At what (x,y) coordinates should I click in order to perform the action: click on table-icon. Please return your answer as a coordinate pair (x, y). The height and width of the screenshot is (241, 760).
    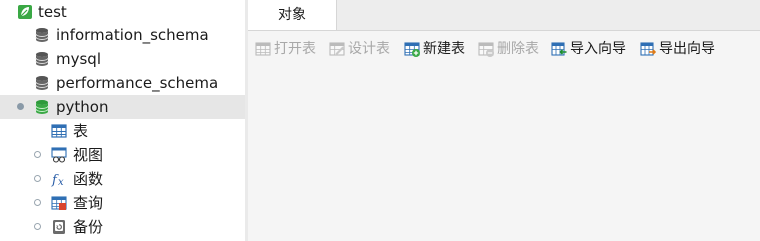
    Looking at the image, I should click on (59, 131).